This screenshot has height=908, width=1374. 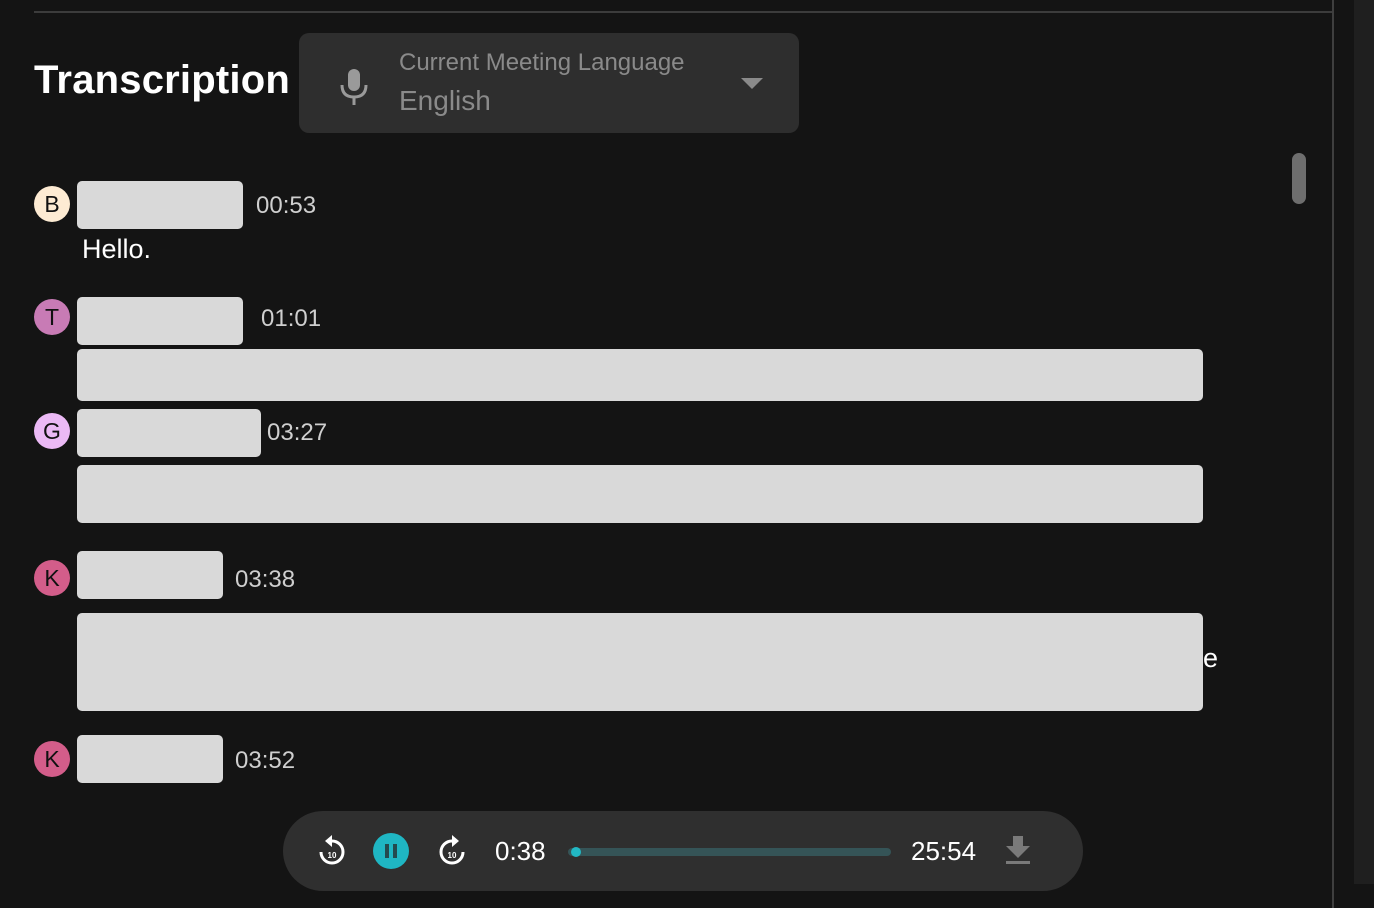 I want to click on current-time: 0:38, so click(x=520, y=851).